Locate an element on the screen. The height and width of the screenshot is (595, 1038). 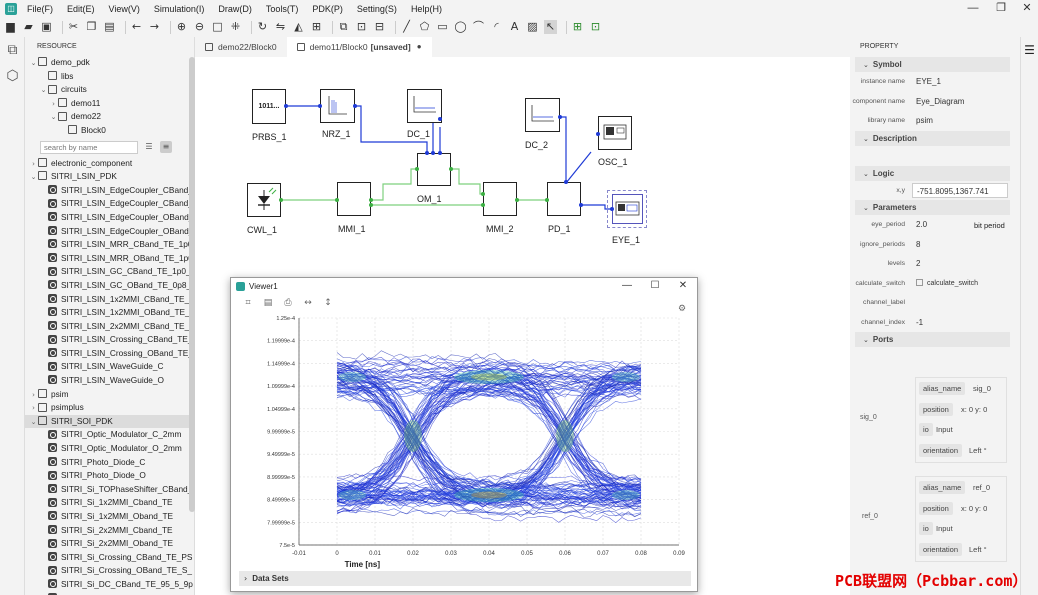
section-parameters: ⌄ Parameters is located at coordinates (932, 207).